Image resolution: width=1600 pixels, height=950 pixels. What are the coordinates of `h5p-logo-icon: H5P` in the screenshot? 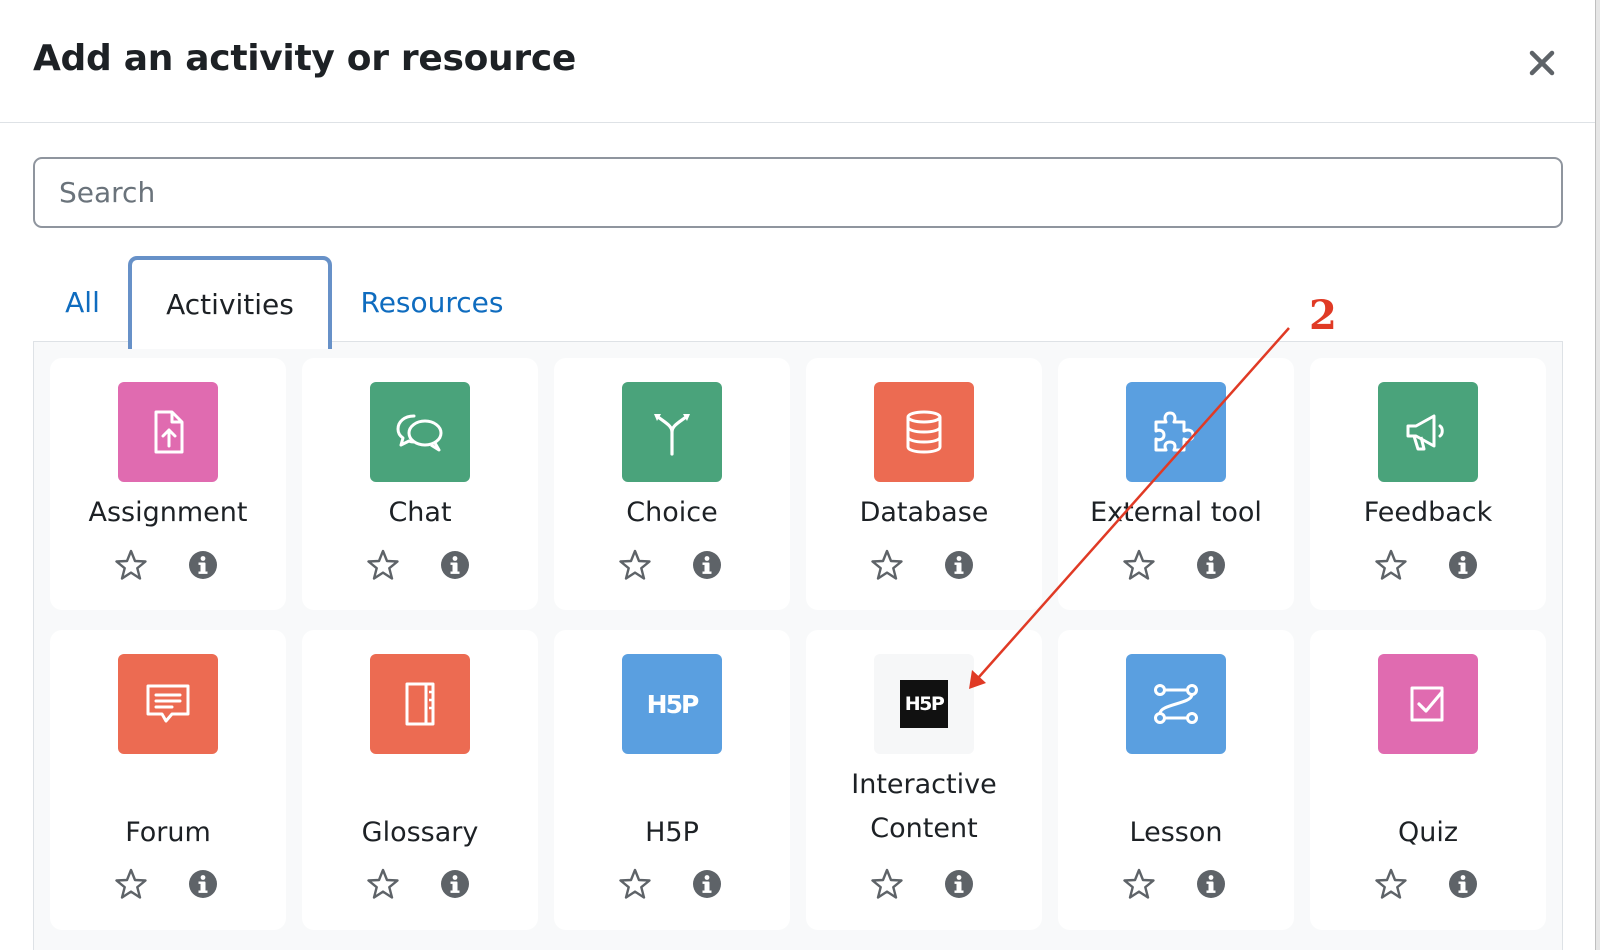 It's located at (924, 704).